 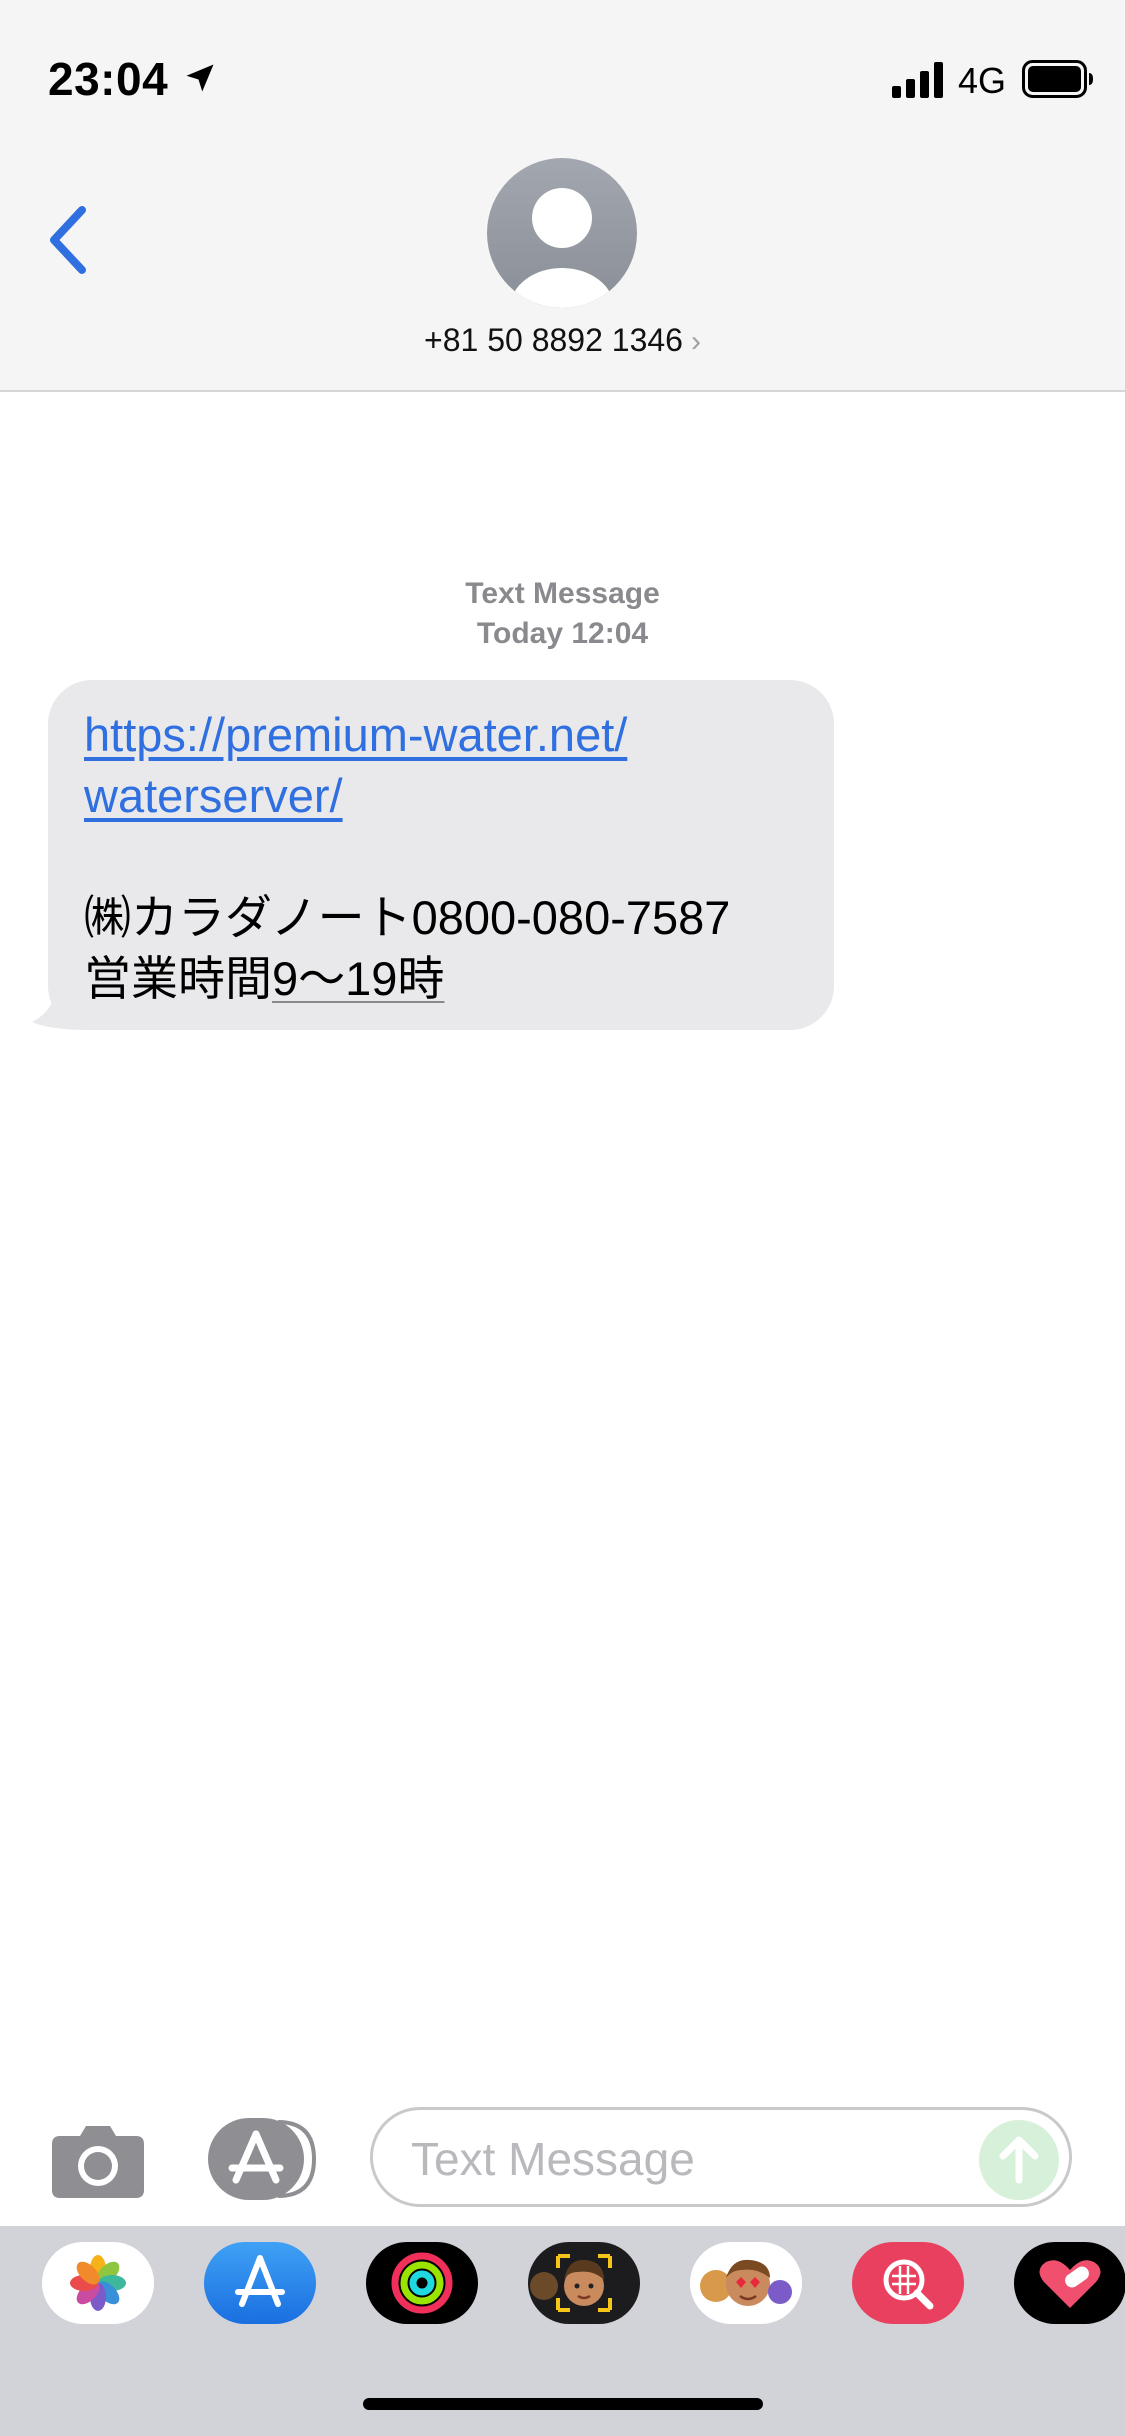 I want to click on link-line-2: waterserver/, so click(x=213, y=795).